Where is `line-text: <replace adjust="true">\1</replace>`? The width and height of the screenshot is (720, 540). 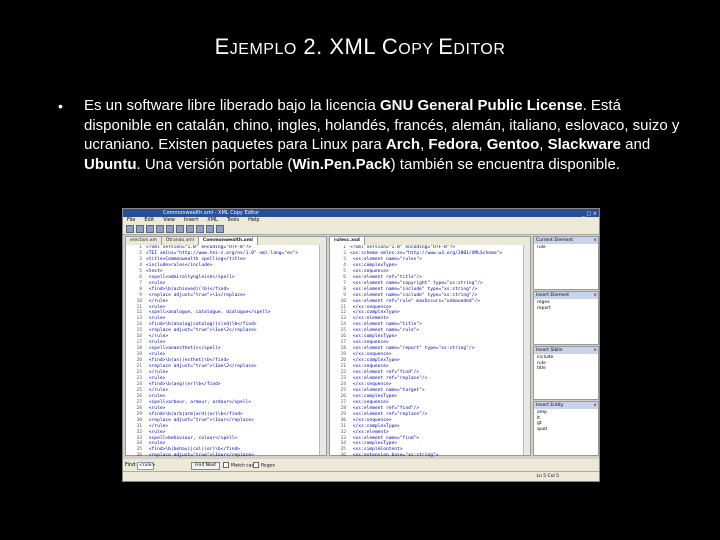
line-text: <replace adjust="true">\1</replace> is located at coordinates (196, 295).